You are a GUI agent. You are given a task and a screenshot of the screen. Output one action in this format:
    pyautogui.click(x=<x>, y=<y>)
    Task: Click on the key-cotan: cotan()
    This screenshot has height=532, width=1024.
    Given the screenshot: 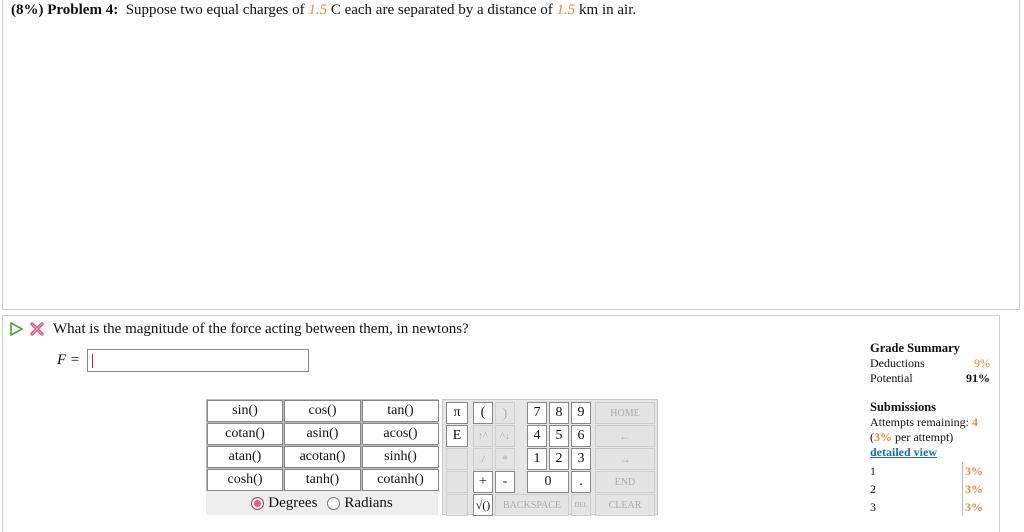 What is the action you would take?
    pyautogui.click(x=245, y=434)
    